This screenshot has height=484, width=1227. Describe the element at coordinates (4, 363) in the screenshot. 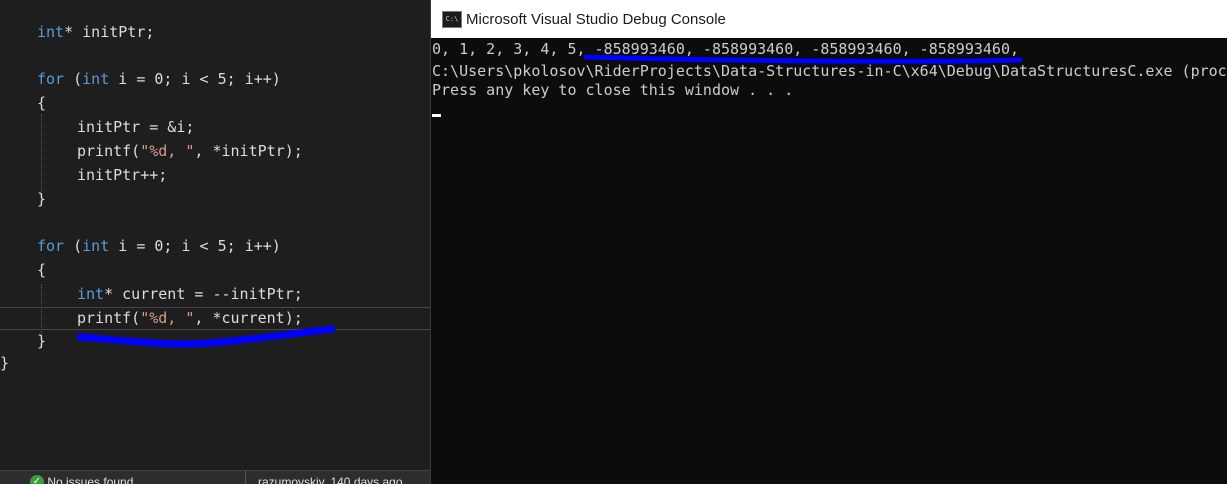

I see `code-line-13: }` at that location.